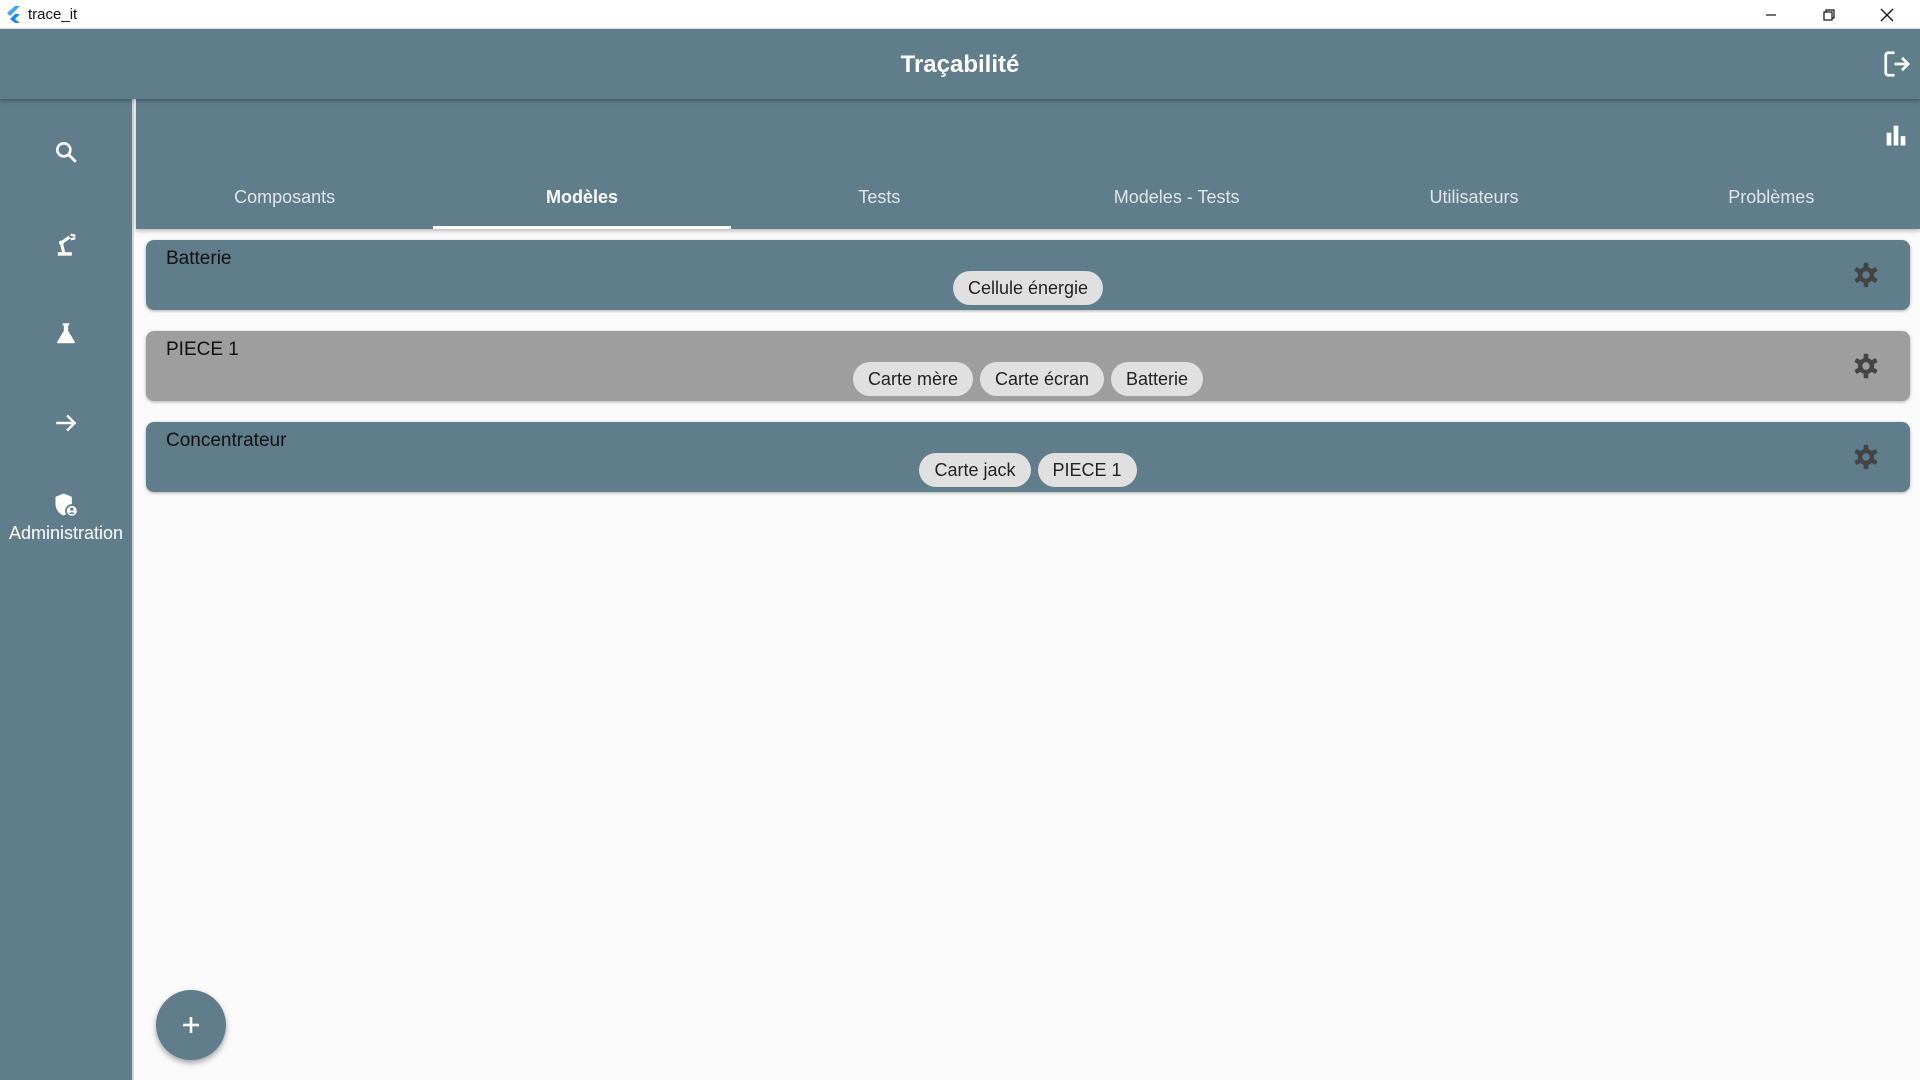 This screenshot has height=1080, width=1920. What do you see at coordinates (226, 440) in the screenshot?
I see `model-name: Concentrateur` at bounding box center [226, 440].